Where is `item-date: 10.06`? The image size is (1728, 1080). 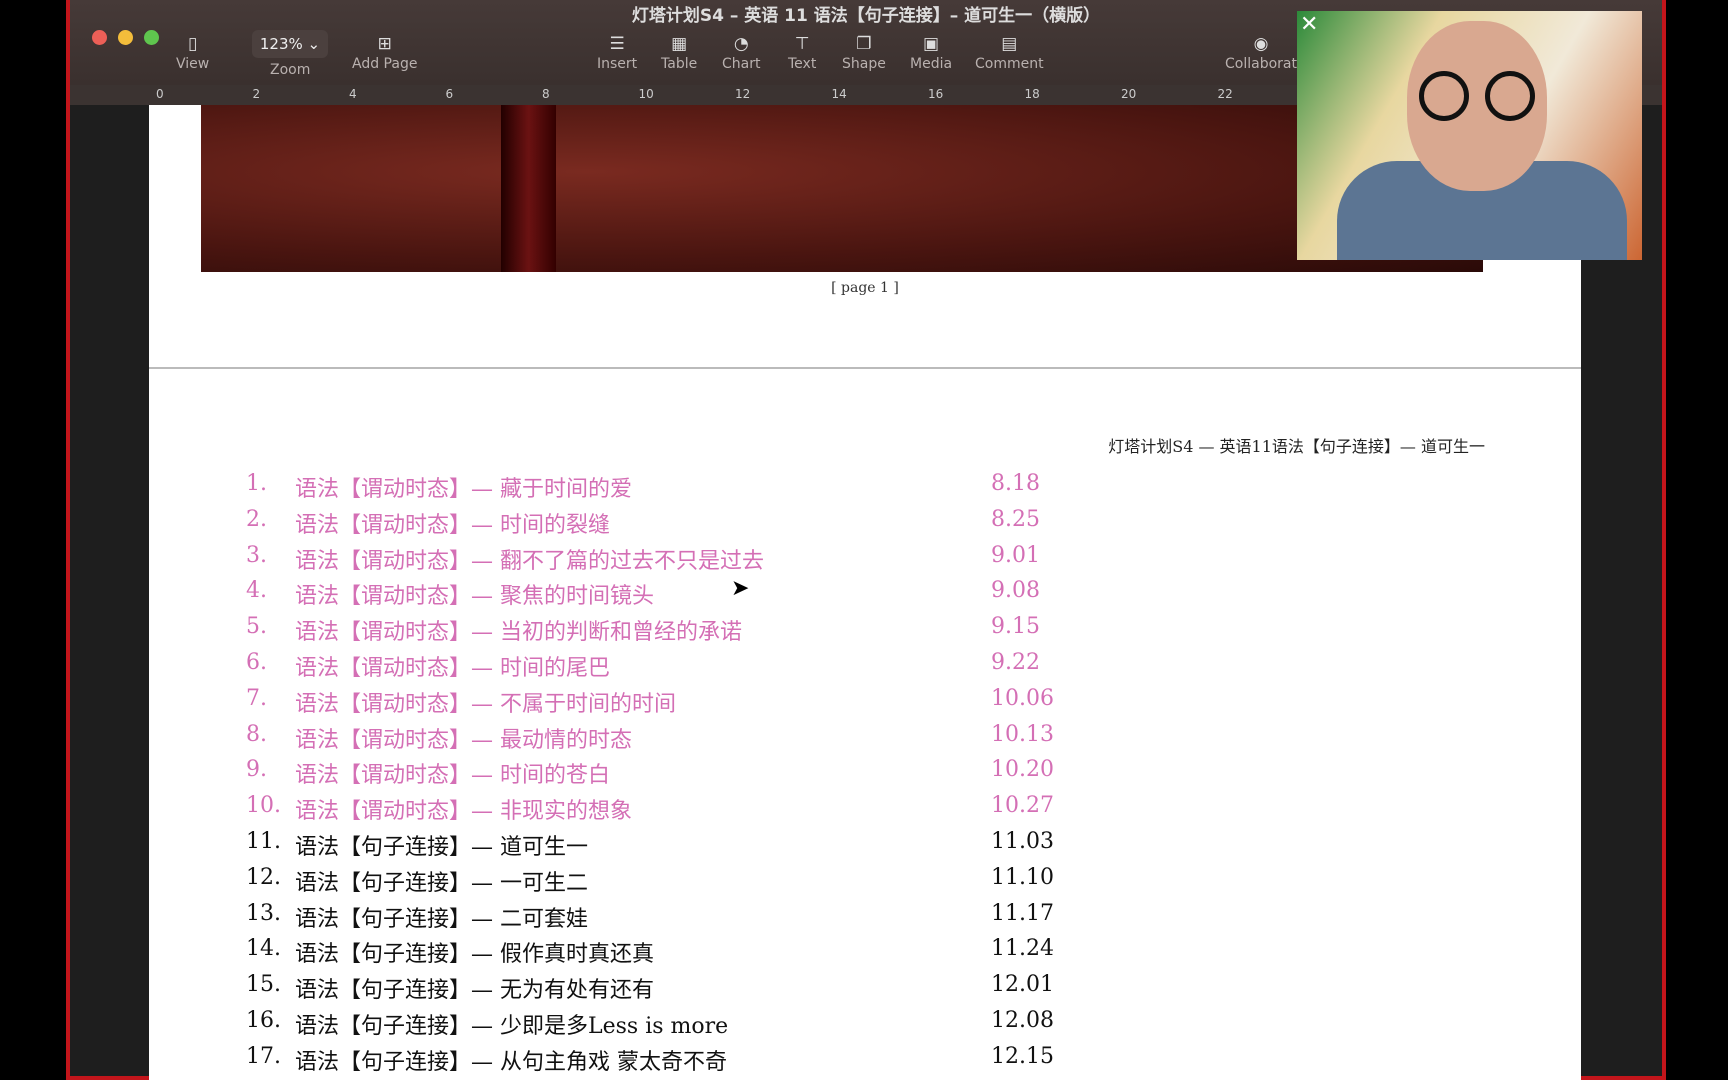 item-date: 10.06 is located at coordinates (1022, 698).